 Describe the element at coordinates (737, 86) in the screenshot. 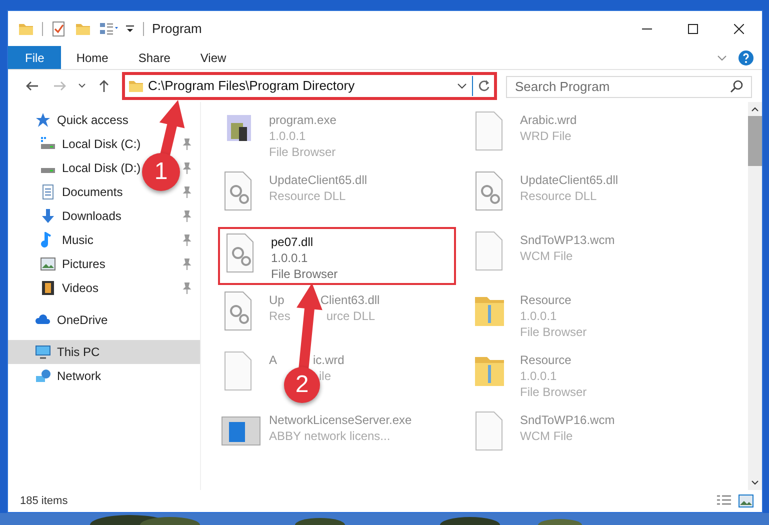

I see `search-icon` at that location.